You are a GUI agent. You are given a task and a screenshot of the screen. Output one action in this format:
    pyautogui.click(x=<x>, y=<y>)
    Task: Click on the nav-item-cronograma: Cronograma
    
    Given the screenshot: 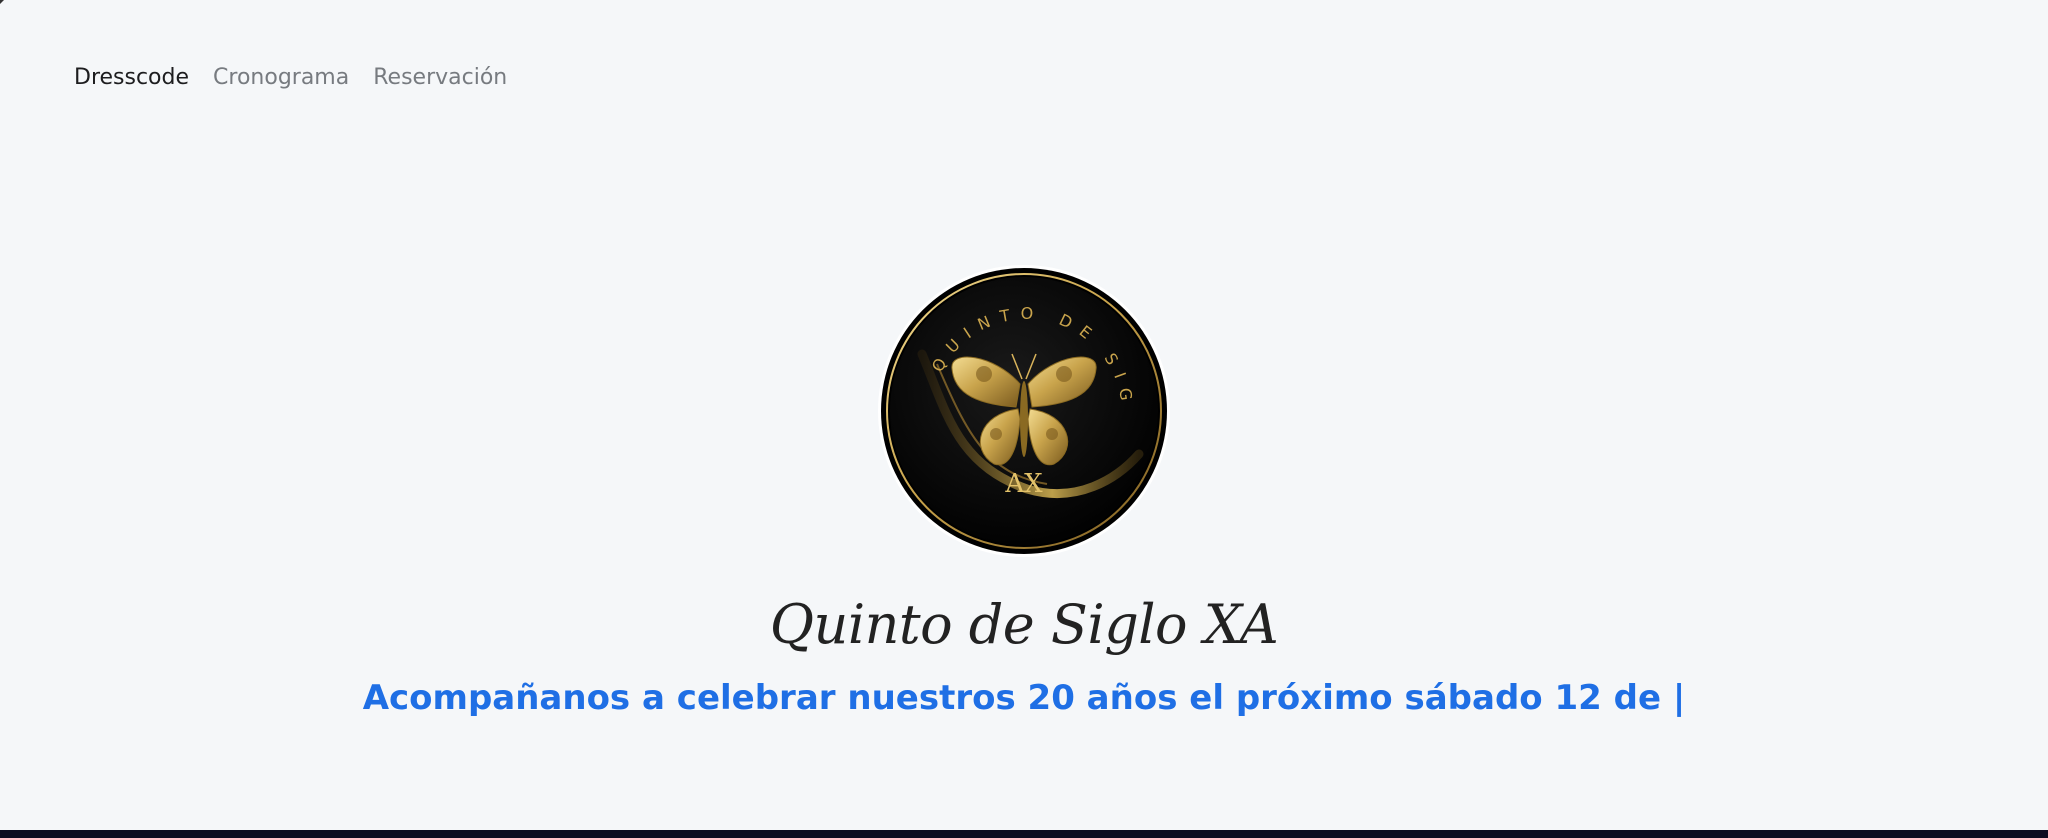 What is the action you would take?
    pyautogui.click(x=281, y=78)
    